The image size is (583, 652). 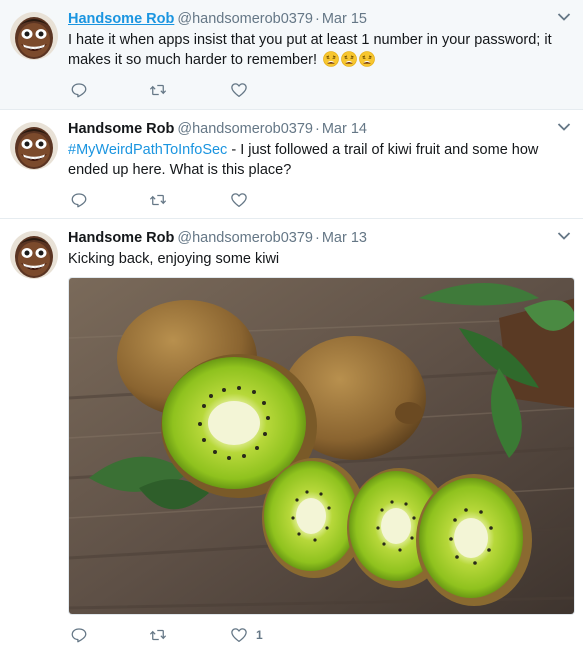 What do you see at coordinates (147, 150) in the screenshot?
I see `hashtag-link: #MyWeirdPathToInfoSec` at bounding box center [147, 150].